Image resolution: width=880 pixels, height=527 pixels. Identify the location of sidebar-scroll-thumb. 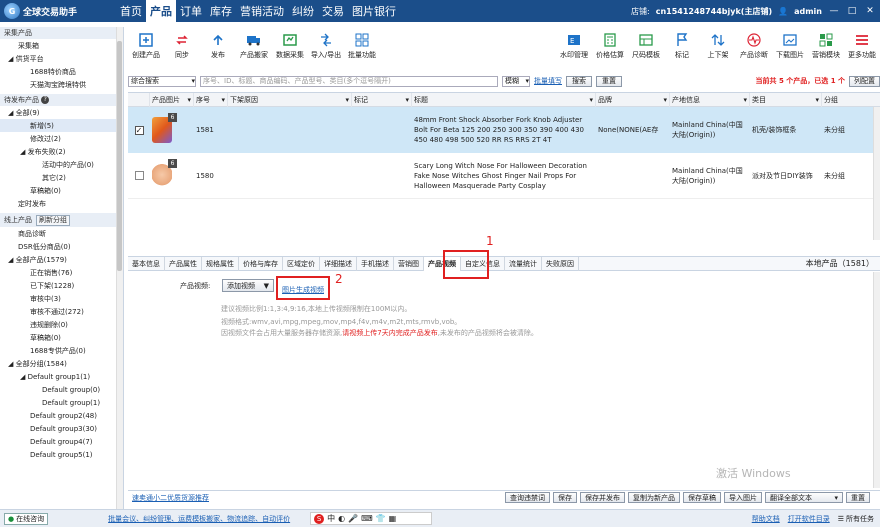
(119, 156).